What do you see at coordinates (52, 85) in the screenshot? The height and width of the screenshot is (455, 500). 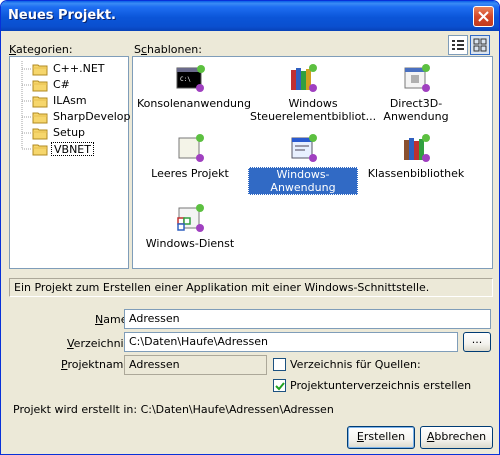 I see `category-item: C#` at bounding box center [52, 85].